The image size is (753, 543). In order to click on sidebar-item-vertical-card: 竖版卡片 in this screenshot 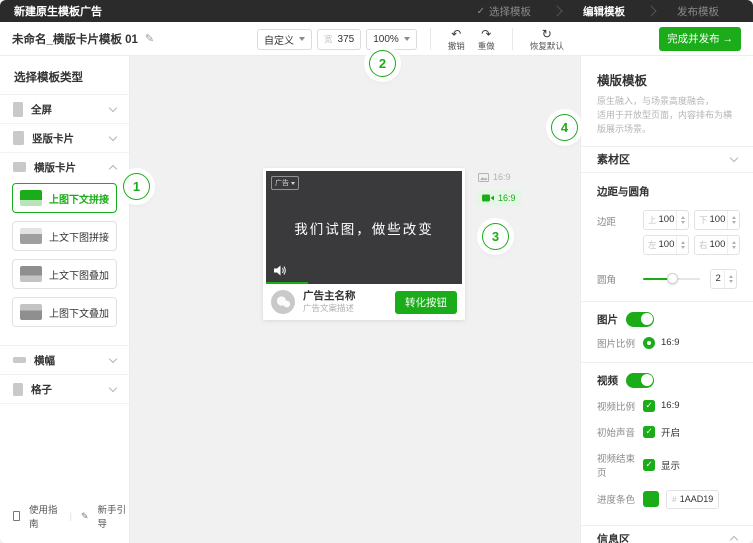, I will do `click(64, 137)`.